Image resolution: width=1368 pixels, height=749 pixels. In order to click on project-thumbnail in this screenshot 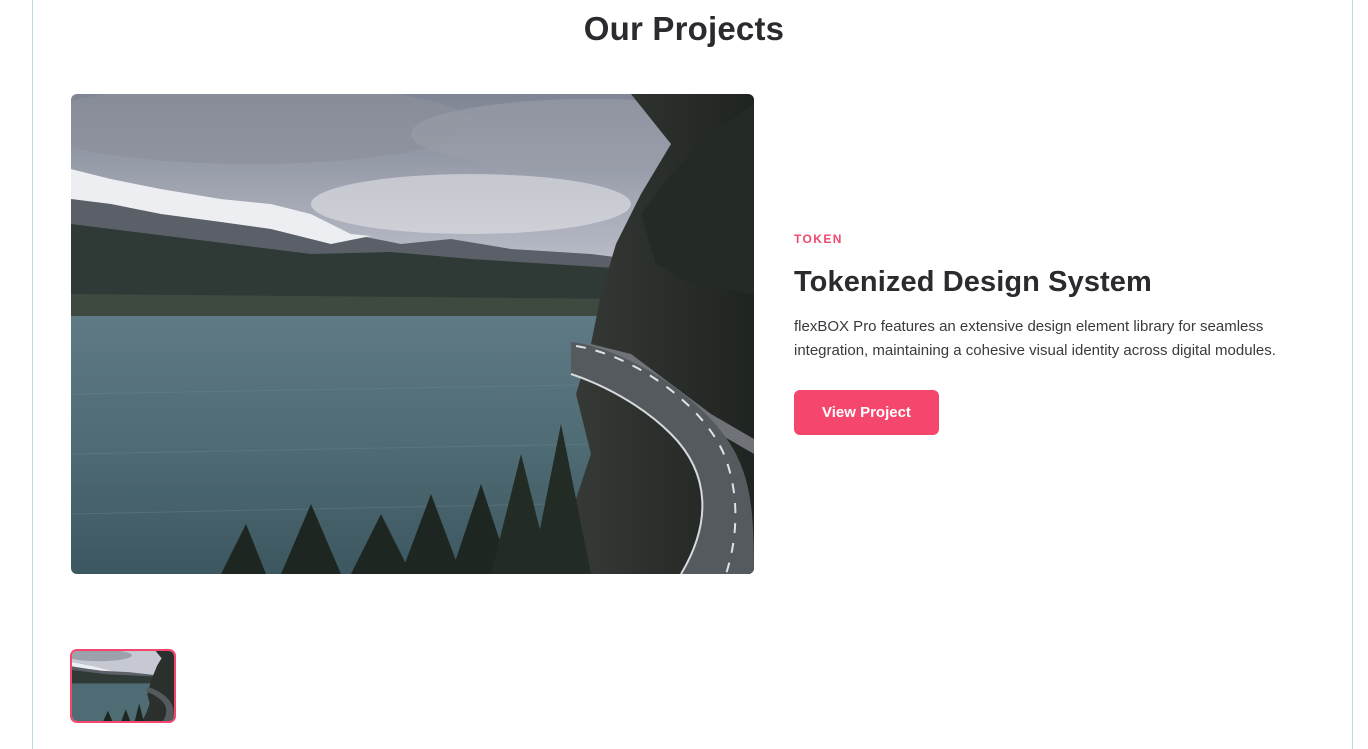, I will do `click(123, 686)`.